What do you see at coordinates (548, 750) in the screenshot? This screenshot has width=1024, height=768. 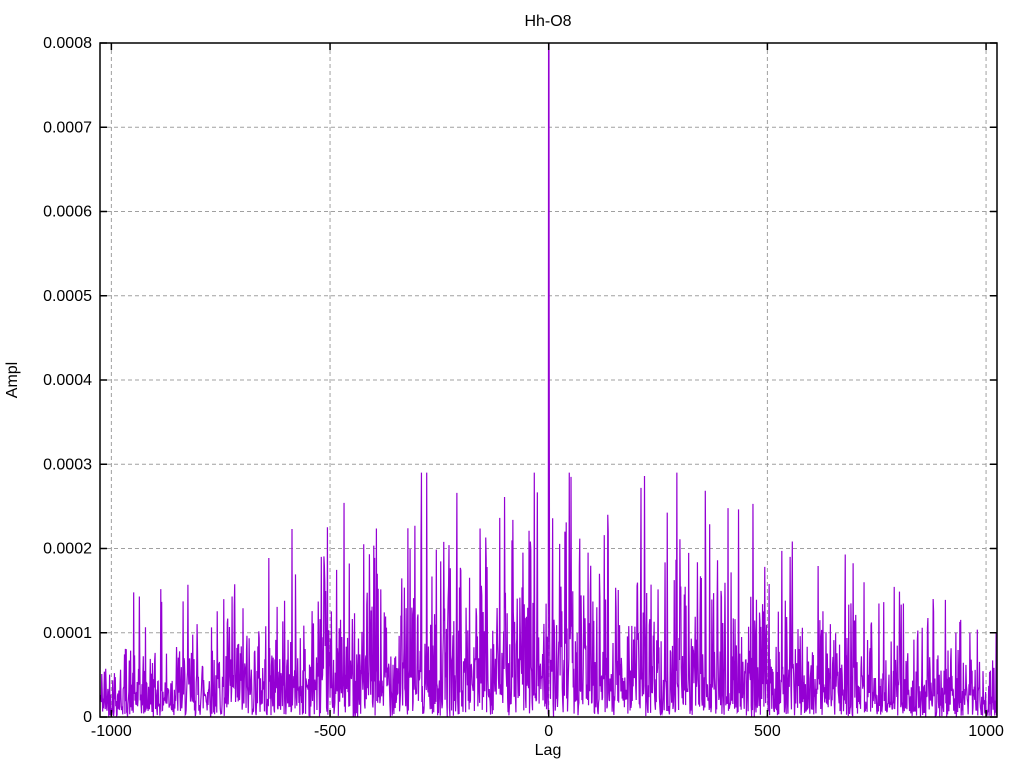 I see `x-axis-label: Lag` at bounding box center [548, 750].